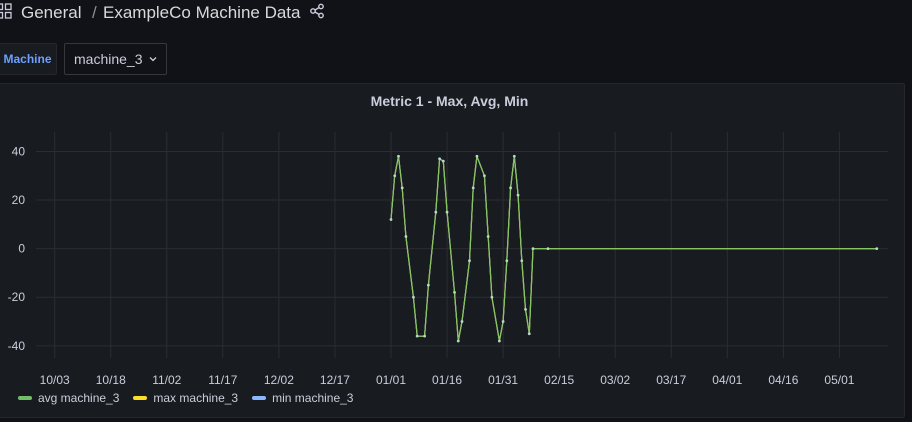 The height and width of the screenshot is (422, 912). I want to click on x-tick-label: 01/16, so click(447, 380).